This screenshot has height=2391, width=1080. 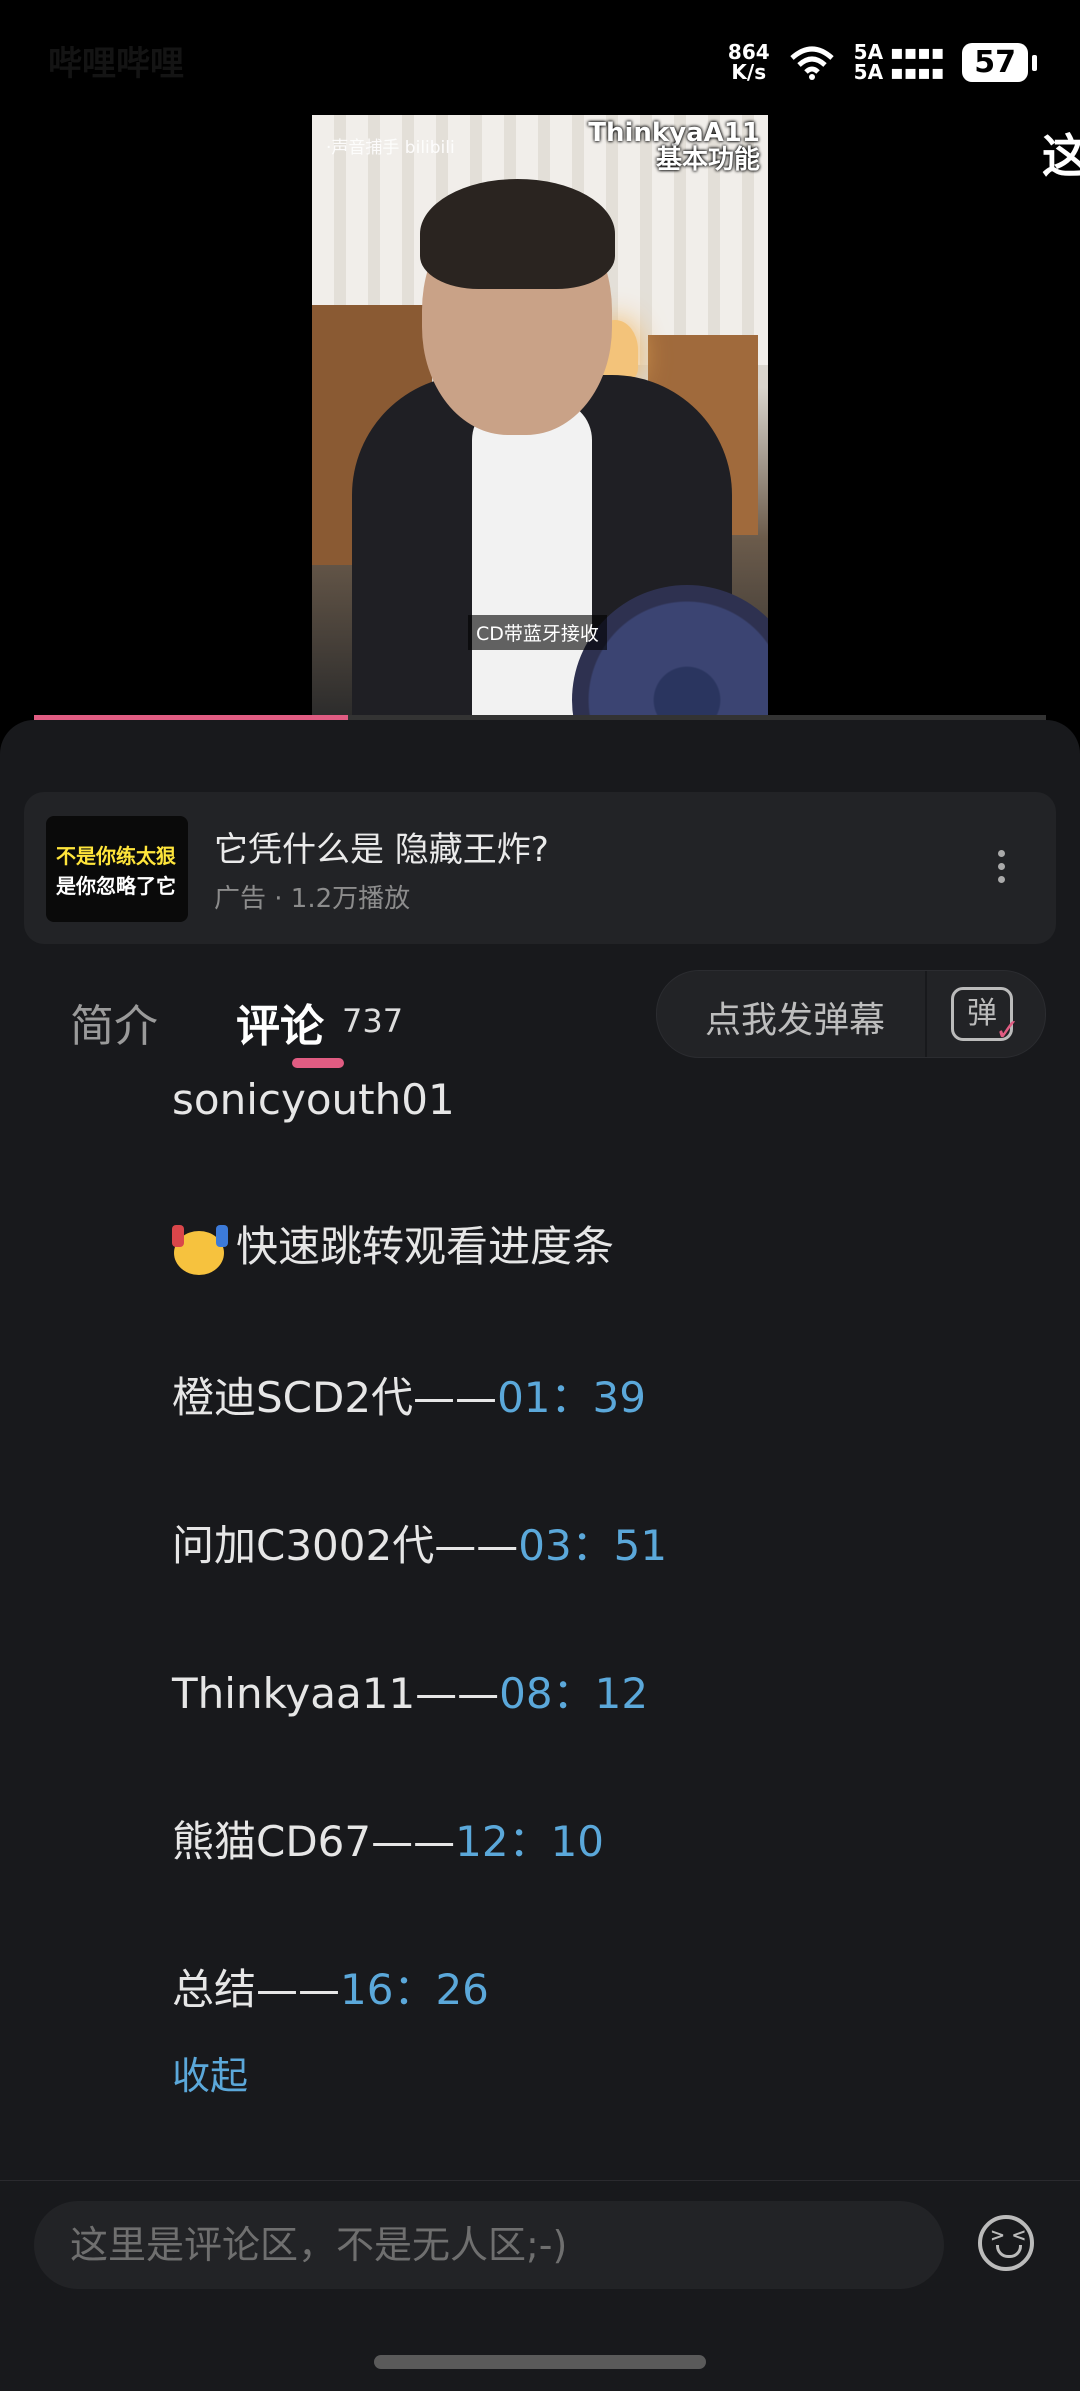 I want to click on tab-active-indicator, so click(x=318, y=1063).